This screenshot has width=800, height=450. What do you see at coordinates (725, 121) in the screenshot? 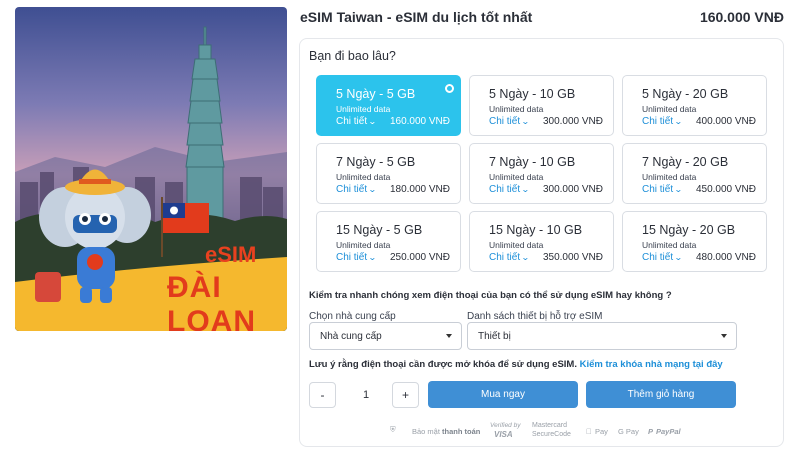
I see `plan-price: 400.000 VNĐ` at bounding box center [725, 121].